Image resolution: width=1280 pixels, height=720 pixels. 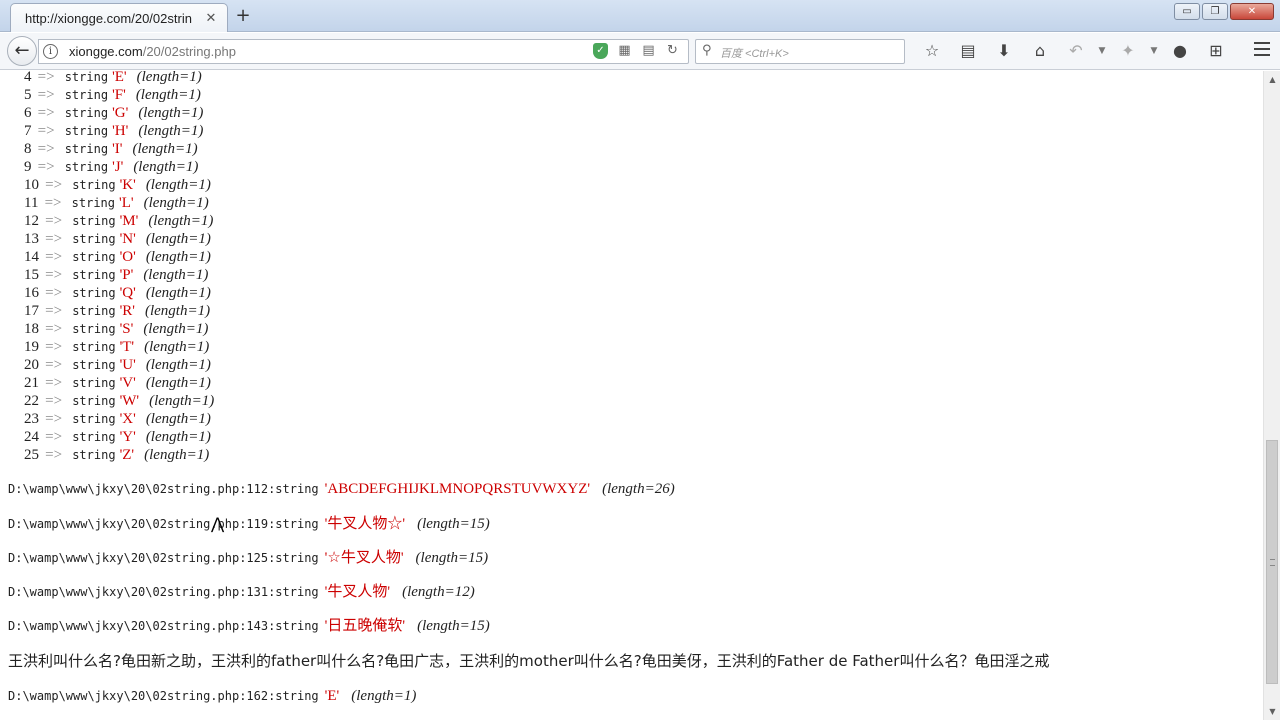 I want to click on site-info-icon: i, so click(x=50, y=51).